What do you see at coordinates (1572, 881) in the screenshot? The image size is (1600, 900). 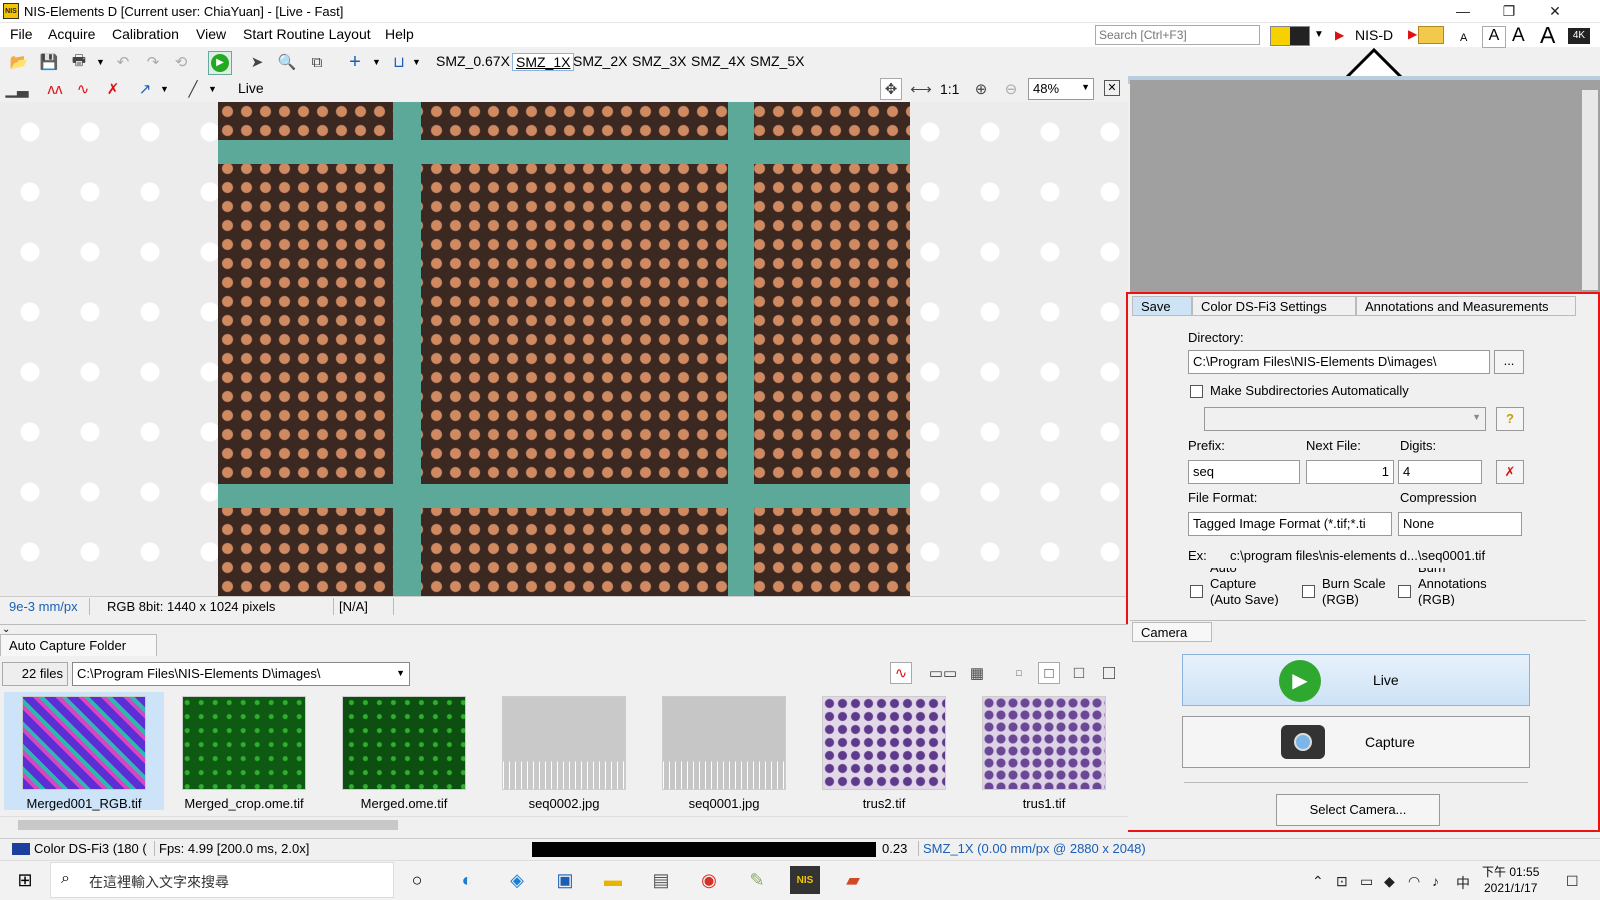 I see `notifications-icon: ☐` at bounding box center [1572, 881].